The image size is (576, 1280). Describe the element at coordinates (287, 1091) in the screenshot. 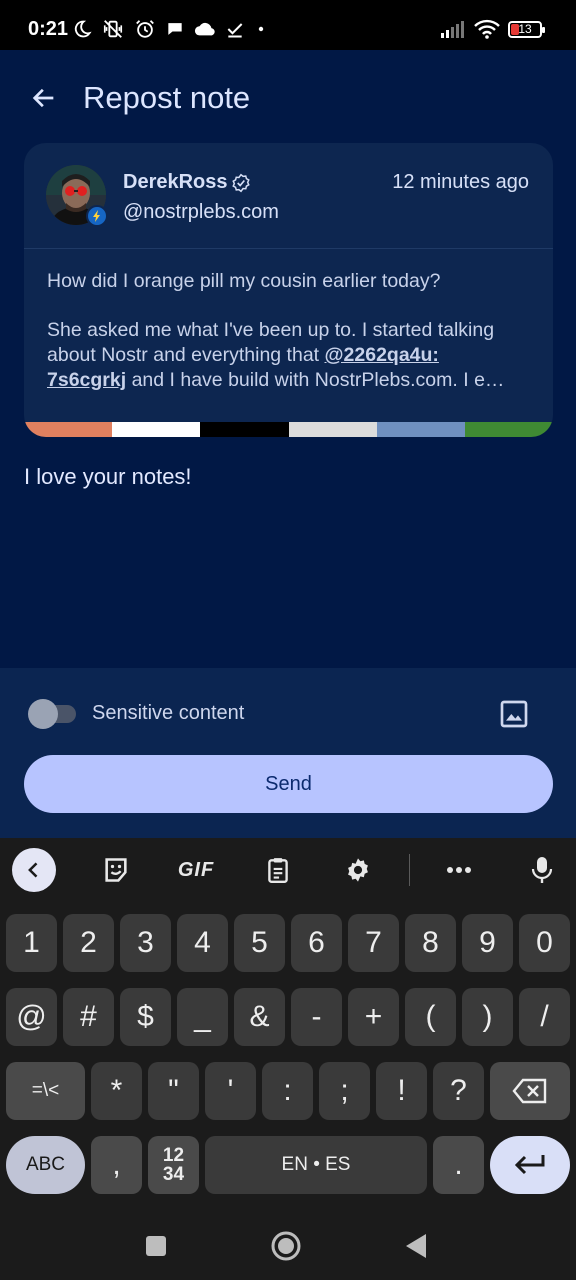

I see `key-colon: :` at that location.